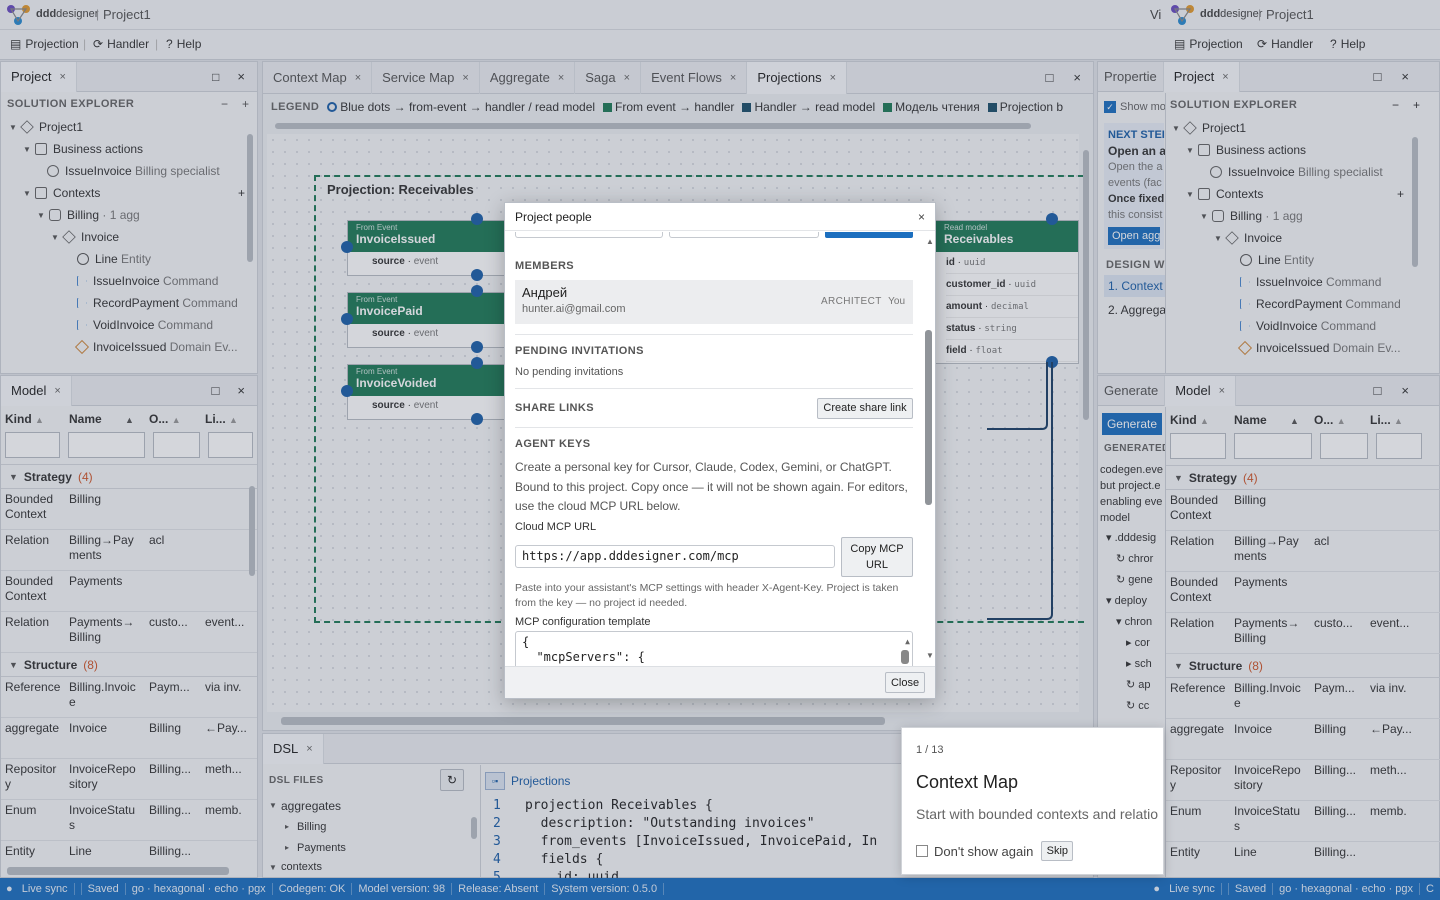  I want to click on member-row: Андрей hunter.ai@gmail.com ARCHITECT You, so click(714, 302).